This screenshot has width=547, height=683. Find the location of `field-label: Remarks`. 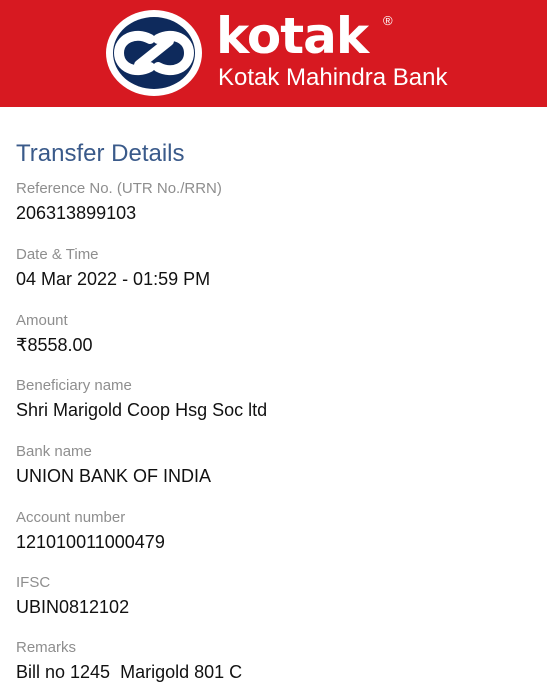

field-label: Remarks is located at coordinates (46, 647).